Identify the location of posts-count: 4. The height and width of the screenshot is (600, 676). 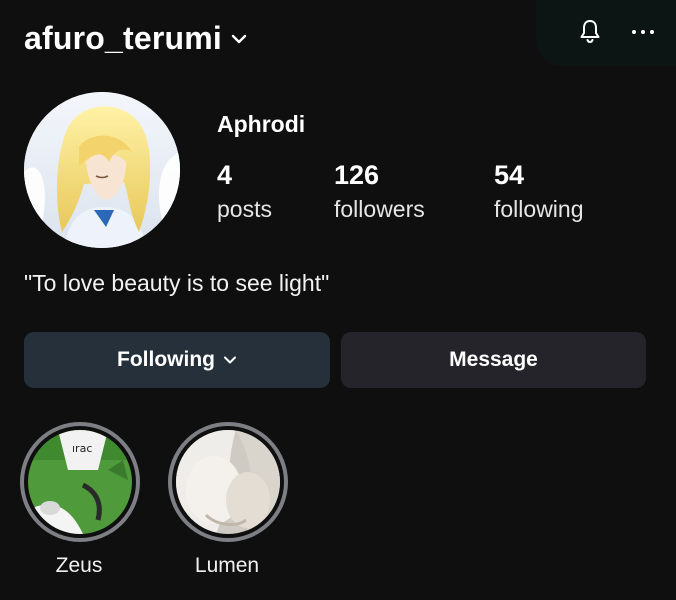
(225, 175).